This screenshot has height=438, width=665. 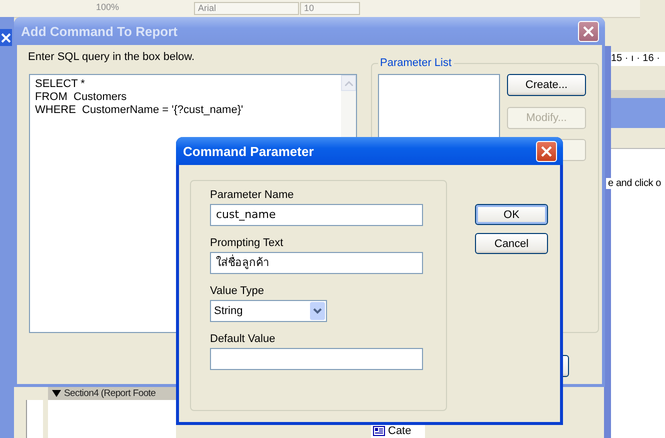 I want to click on section-title: Section4 (Report Foote, so click(x=110, y=393).